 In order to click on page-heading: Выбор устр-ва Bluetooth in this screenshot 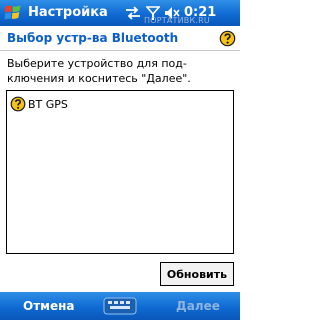, I will do `click(120, 38)`.